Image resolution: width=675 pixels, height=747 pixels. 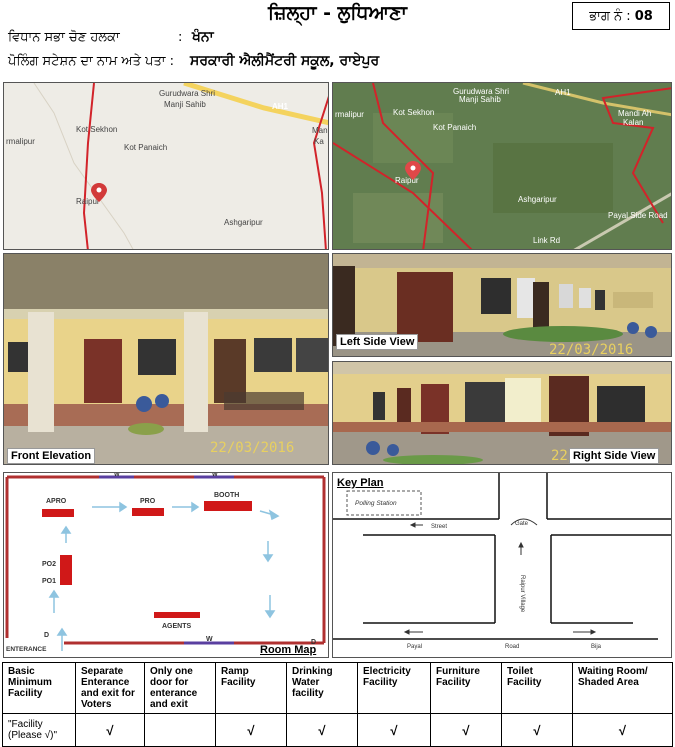 What do you see at coordinates (251, 688) in the screenshot?
I see `facility-header: Ramp Facility` at bounding box center [251, 688].